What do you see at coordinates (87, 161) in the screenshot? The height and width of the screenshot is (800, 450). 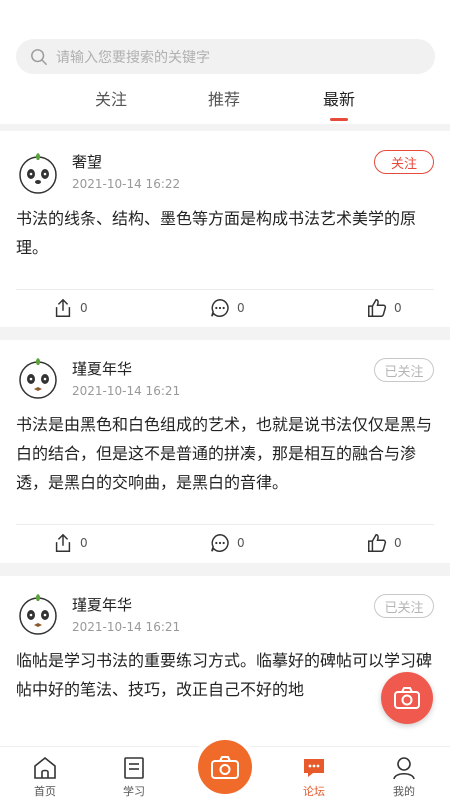 I see `post-username: 奢望` at bounding box center [87, 161].